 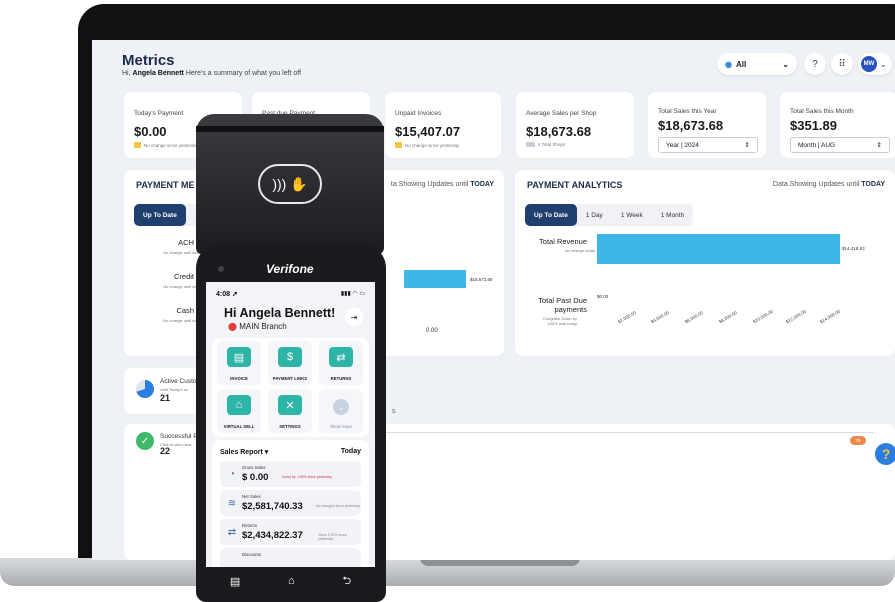 What do you see at coordinates (272, 506) in the screenshot?
I see `sales-row-value: $2,581,740.33` at bounding box center [272, 506].